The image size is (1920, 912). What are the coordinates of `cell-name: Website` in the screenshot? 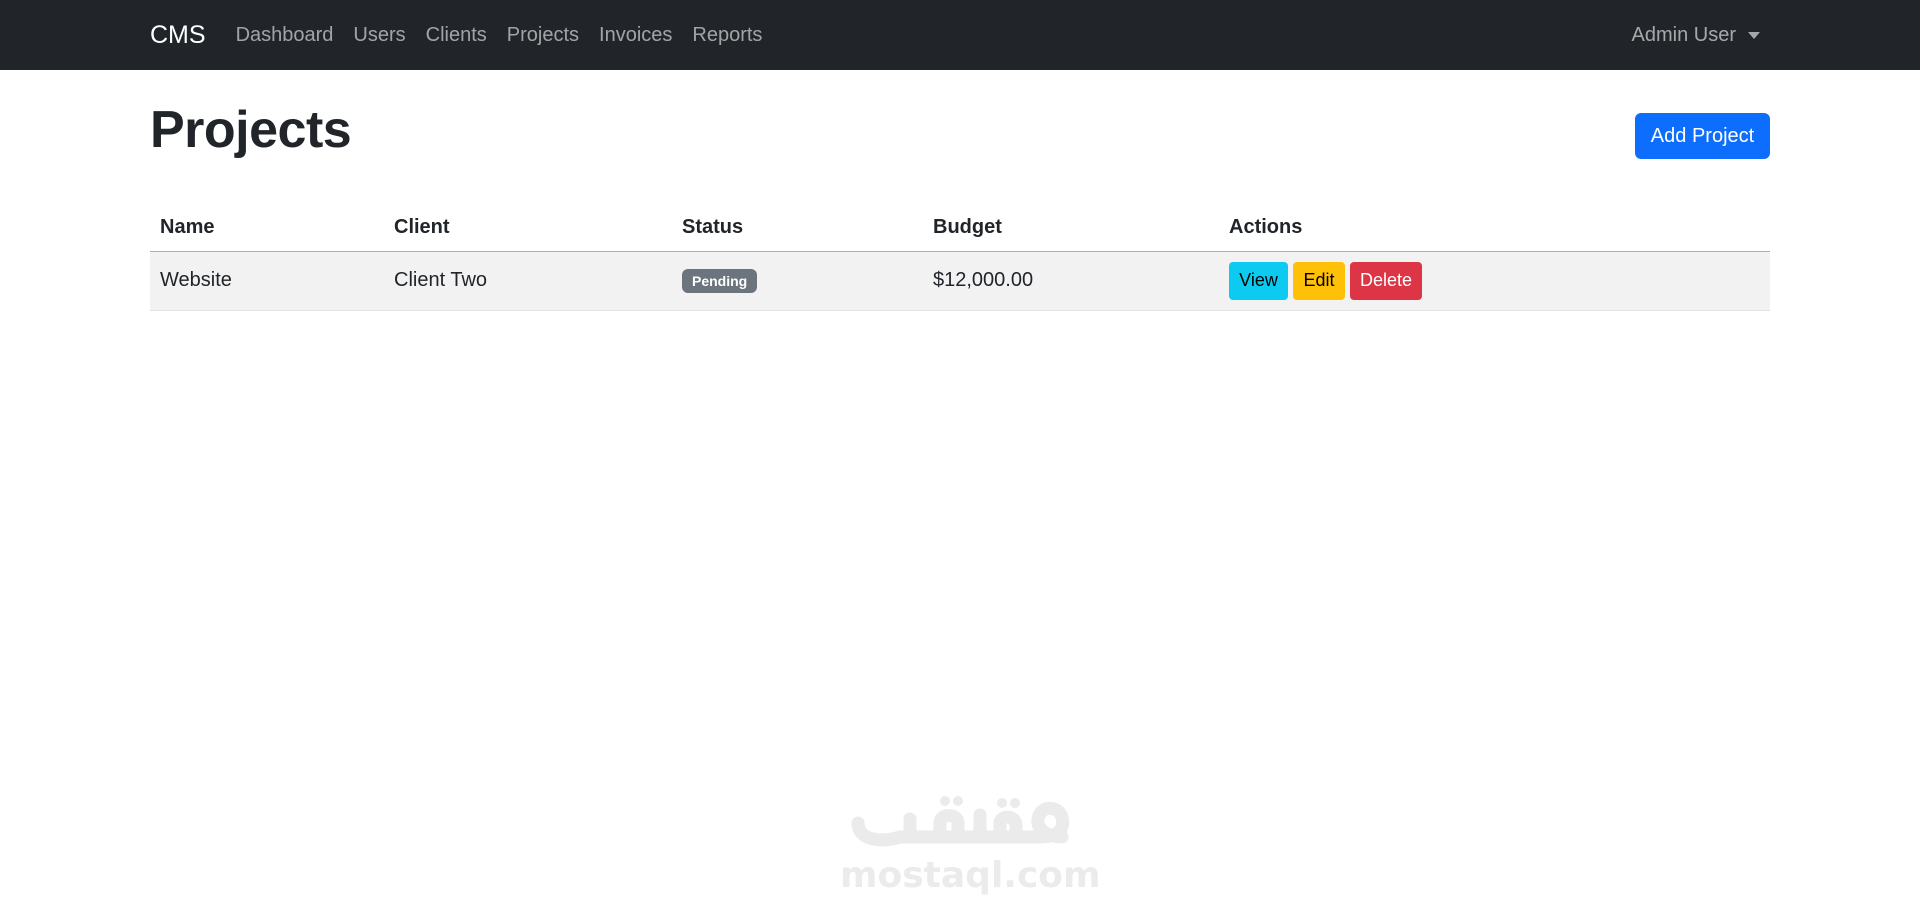 It's located at (267, 281).